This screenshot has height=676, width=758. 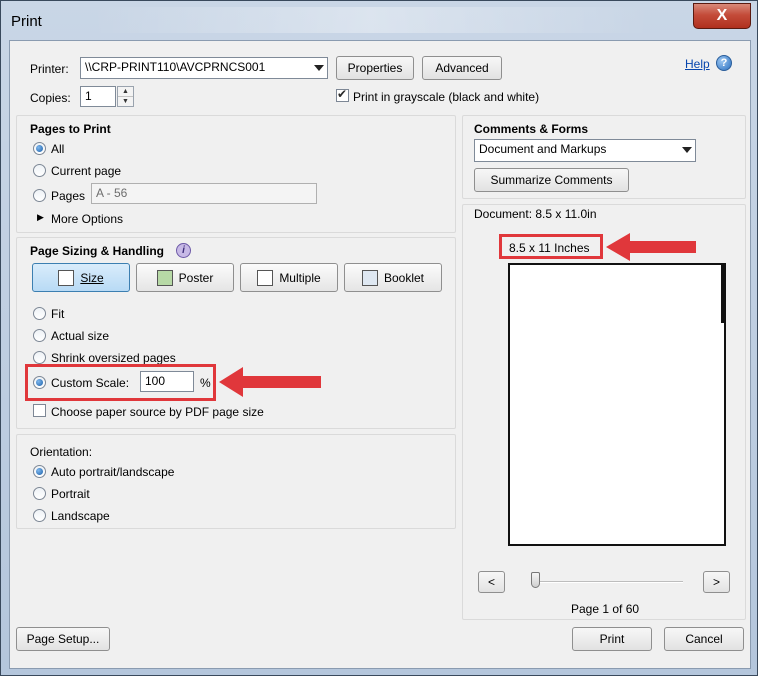 I want to click on booklet-mode-button: Booklet, so click(x=393, y=277).